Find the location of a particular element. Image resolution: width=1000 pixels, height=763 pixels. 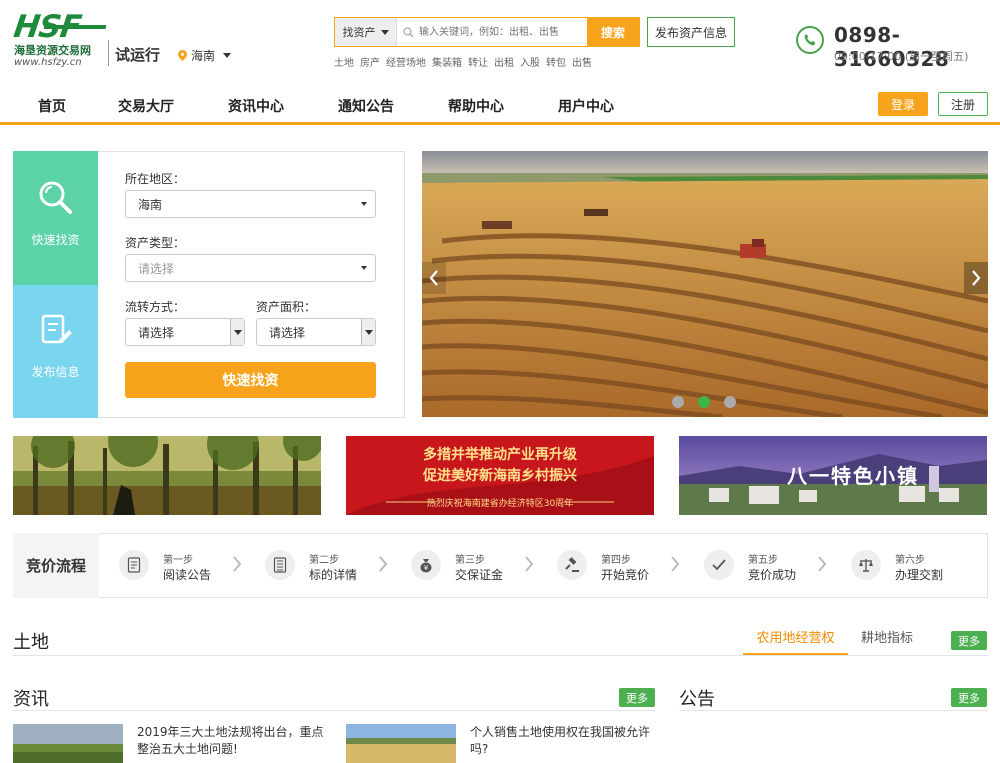

tab-quick-search: 快速找资 is located at coordinates (55, 218).